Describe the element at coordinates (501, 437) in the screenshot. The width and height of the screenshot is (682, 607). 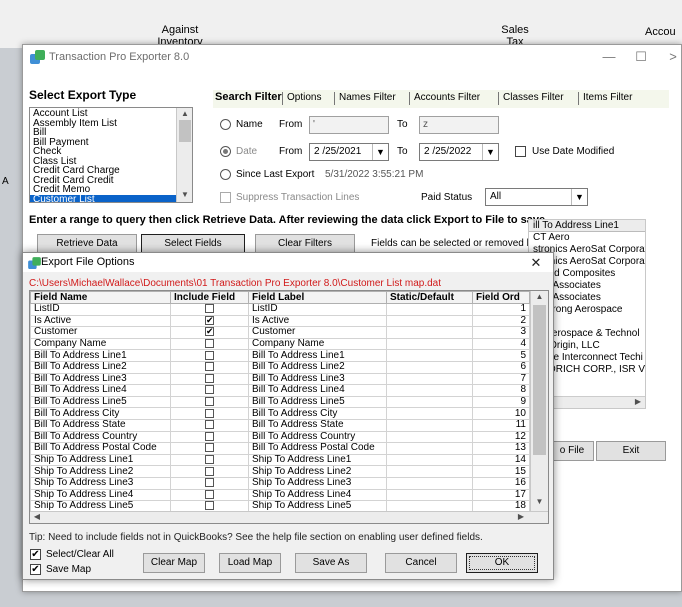
I see `cell-field-order: 12` at that location.